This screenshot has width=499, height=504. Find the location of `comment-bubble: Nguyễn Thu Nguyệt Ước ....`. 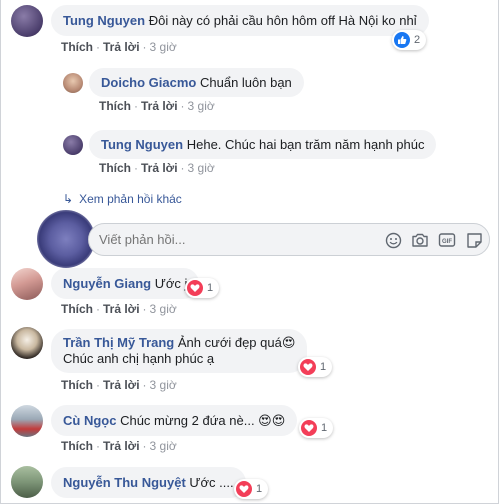

comment-bubble: Nguyễn Thu Nguyệt Ước .... is located at coordinates (148, 482).